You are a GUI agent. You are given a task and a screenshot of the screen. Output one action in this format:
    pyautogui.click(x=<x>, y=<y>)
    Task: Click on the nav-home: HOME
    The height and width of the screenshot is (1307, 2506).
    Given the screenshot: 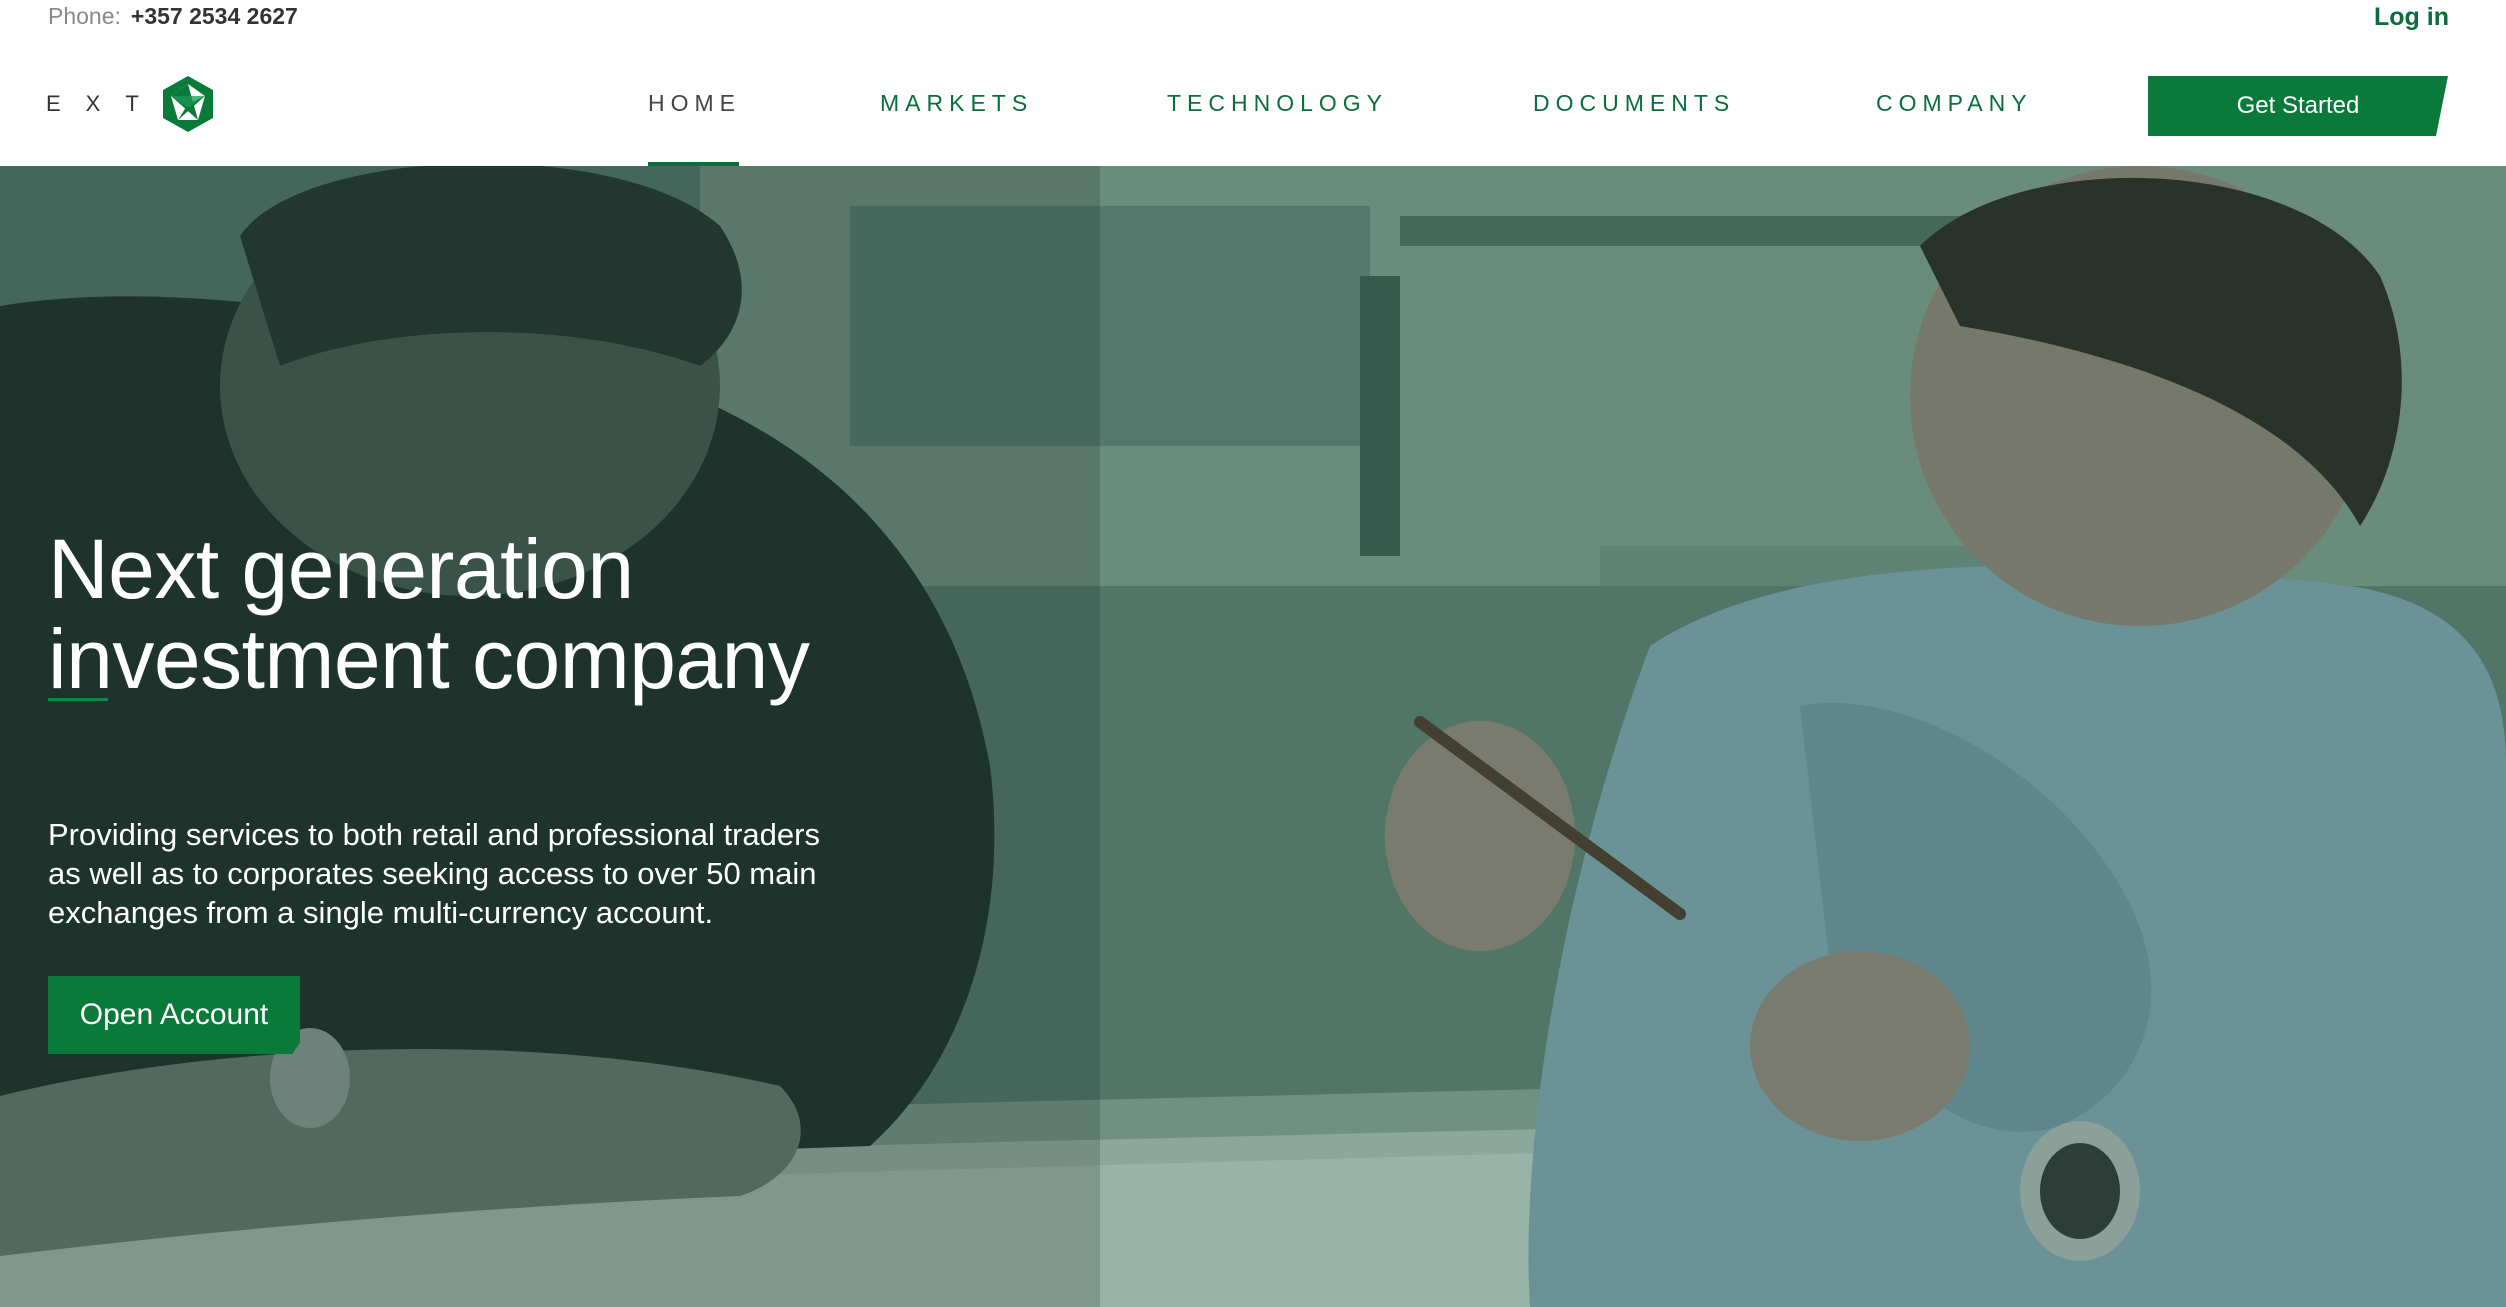 What is the action you would take?
    pyautogui.click(x=694, y=103)
    